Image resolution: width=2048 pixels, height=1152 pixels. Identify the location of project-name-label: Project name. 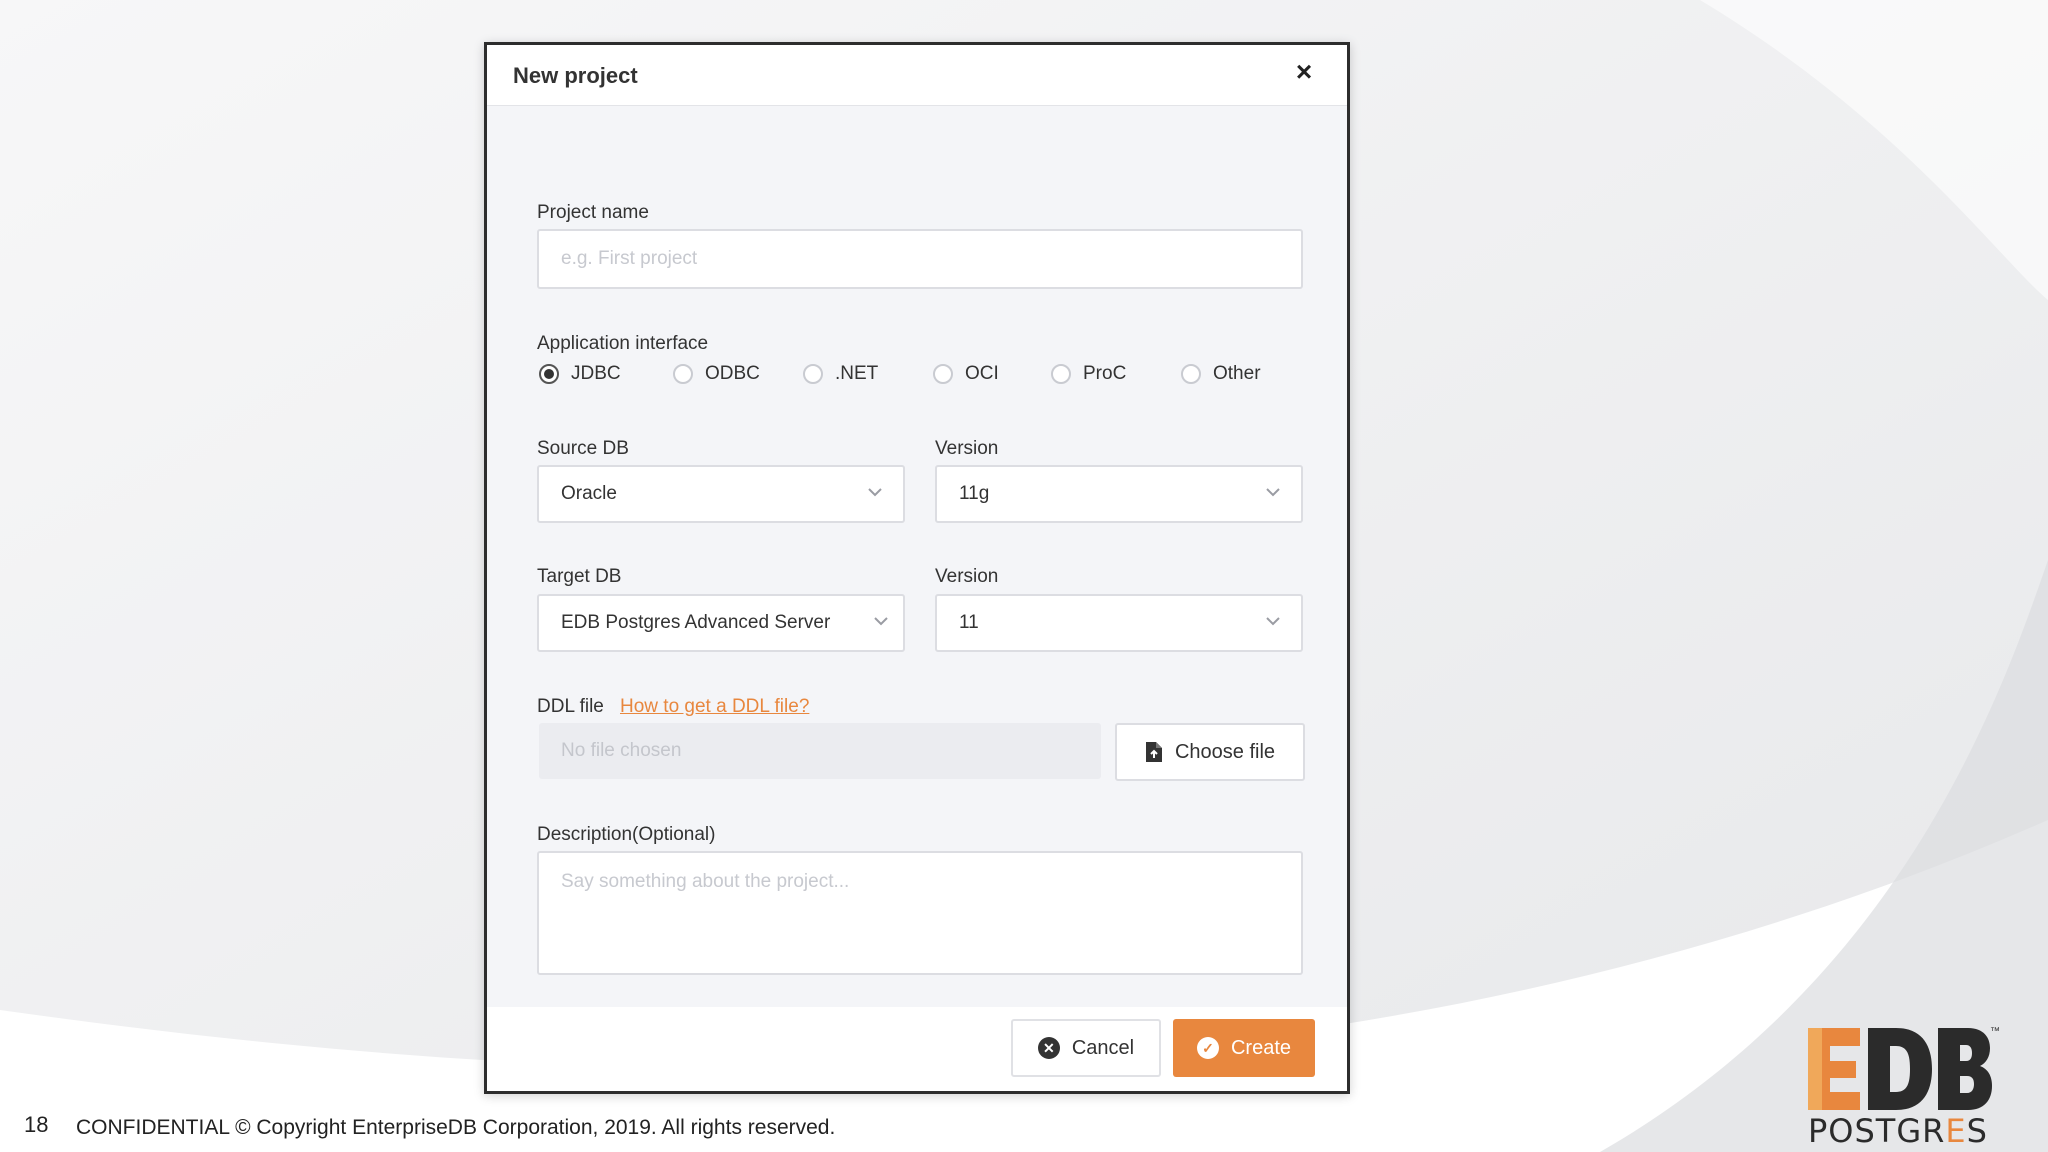
(593, 212).